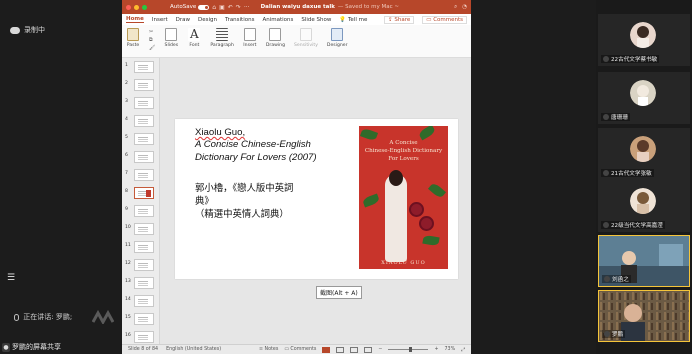  Describe the element at coordinates (136, 7) in the screenshot. I see `minimize-window-button` at that location.